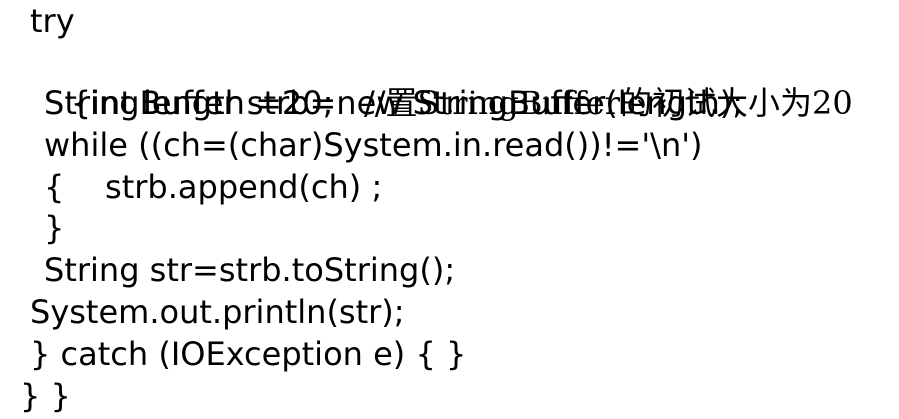 The height and width of the screenshot is (419, 899). What do you see at coordinates (217, 312) in the screenshot?
I see `code-line-println: System.out.println(str);` at bounding box center [217, 312].